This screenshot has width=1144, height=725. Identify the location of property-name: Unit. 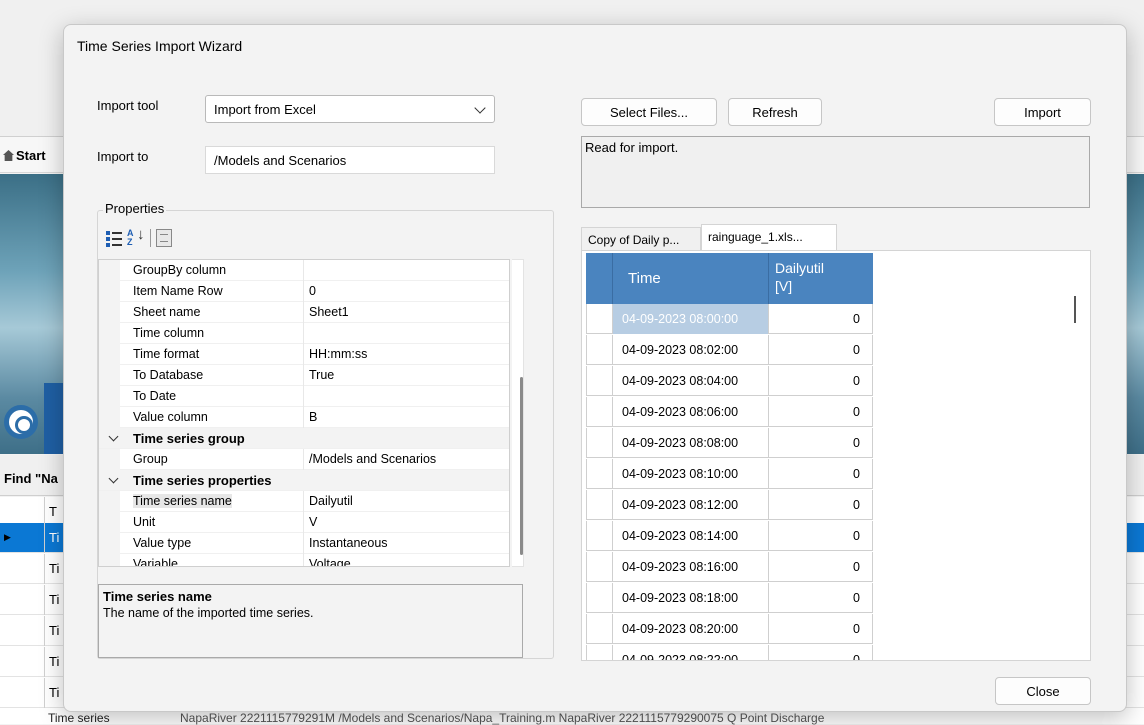
(144, 522).